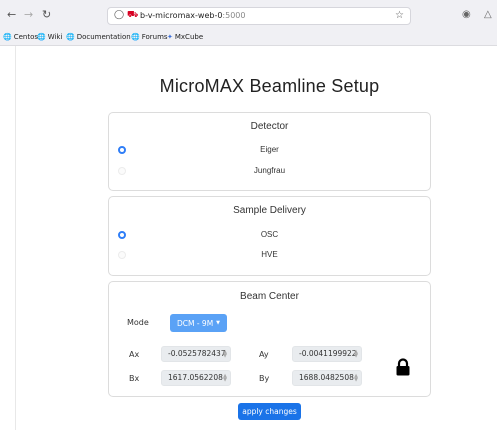  What do you see at coordinates (264, 378) in the screenshot?
I see `by-label: By` at bounding box center [264, 378].